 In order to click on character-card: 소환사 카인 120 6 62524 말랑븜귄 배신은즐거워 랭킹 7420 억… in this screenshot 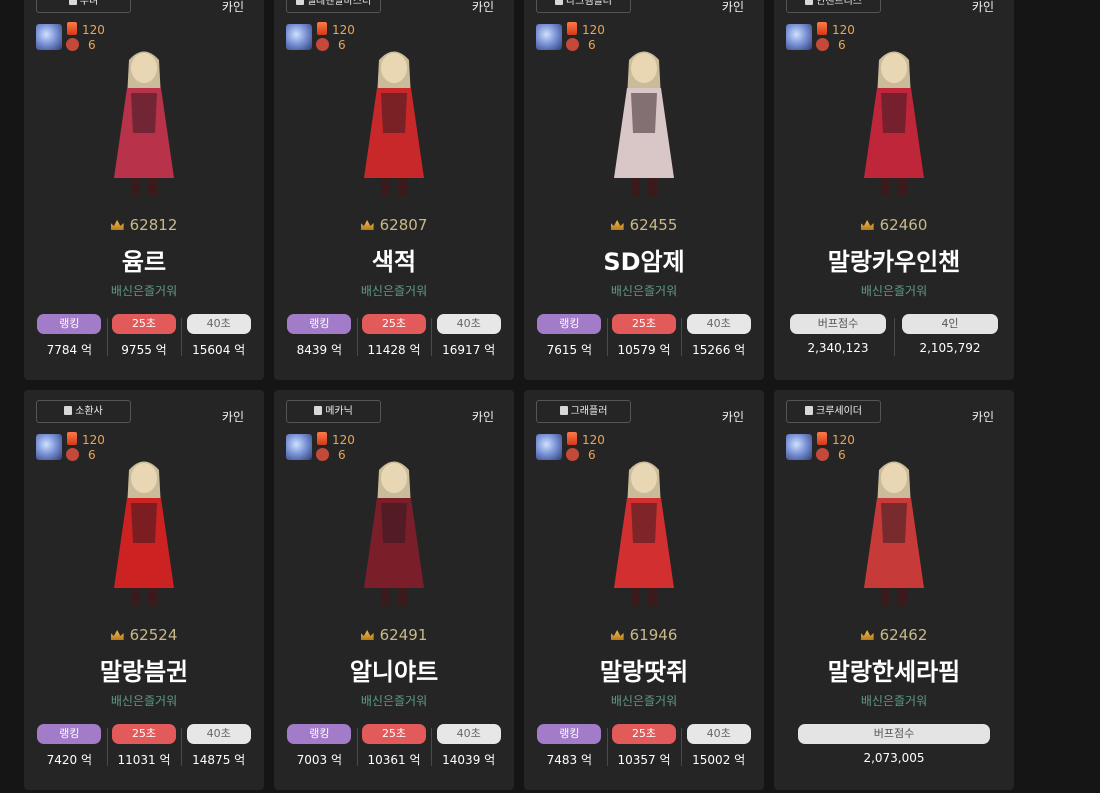, I will do `click(144, 590)`.